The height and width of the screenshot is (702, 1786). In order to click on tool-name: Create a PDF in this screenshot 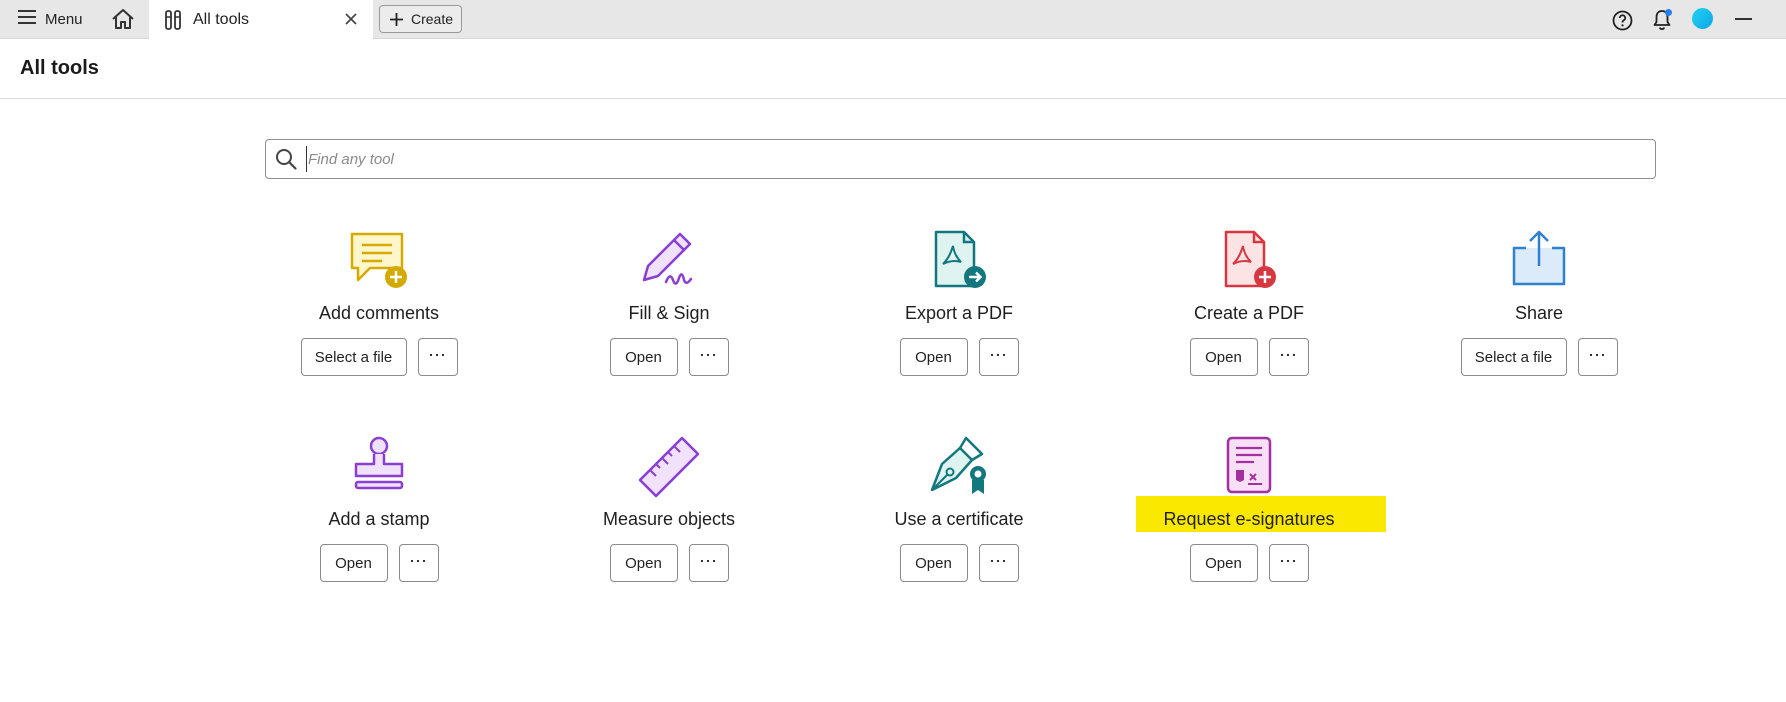, I will do `click(1249, 313)`.